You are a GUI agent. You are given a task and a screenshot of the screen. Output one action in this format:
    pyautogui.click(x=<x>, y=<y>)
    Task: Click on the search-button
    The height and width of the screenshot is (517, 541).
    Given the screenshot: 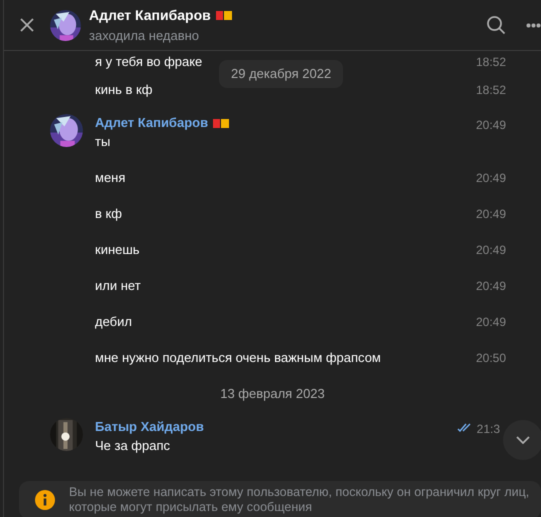 What is the action you would take?
    pyautogui.click(x=496, y=25)
    